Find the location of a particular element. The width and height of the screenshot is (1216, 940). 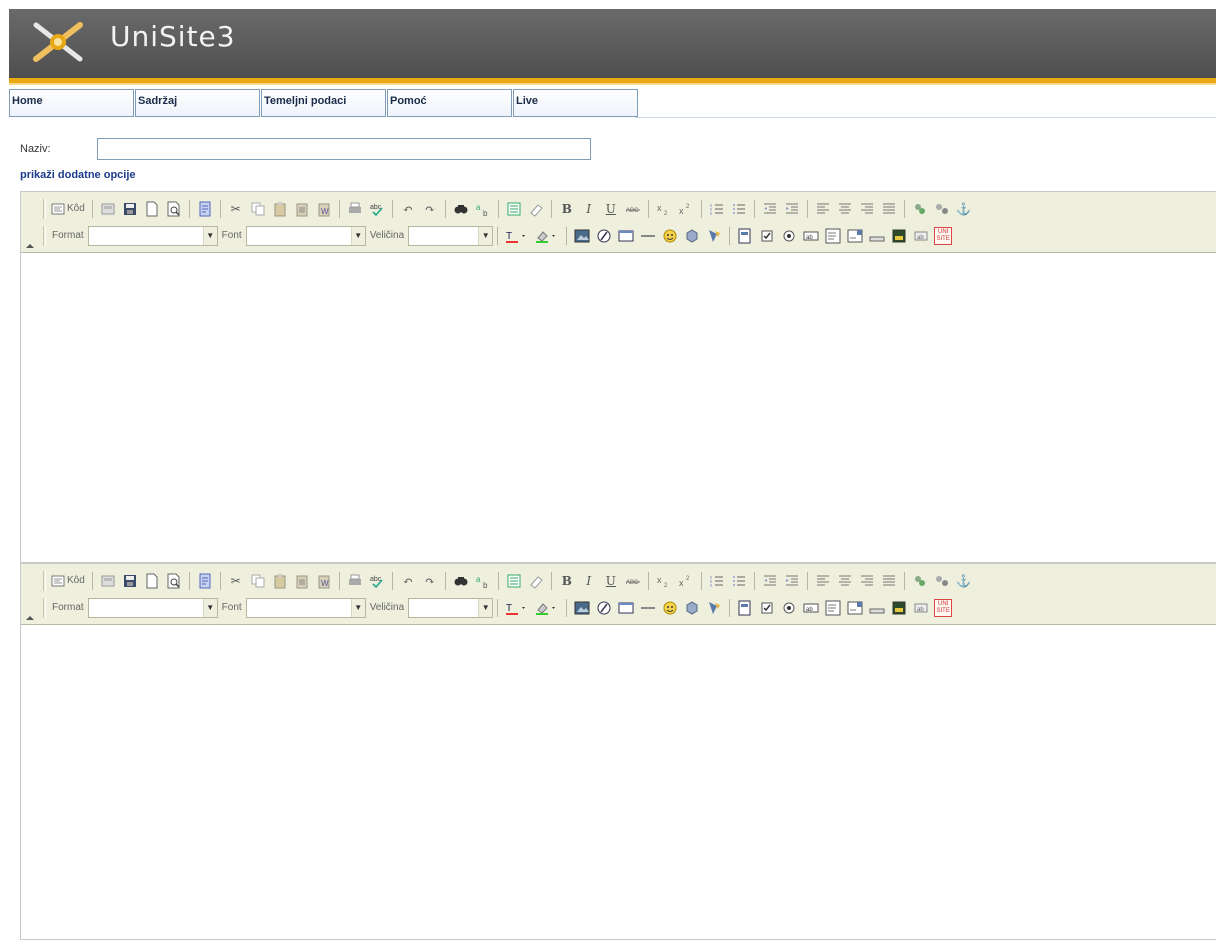

radio-button is located at coordinates (789, 236).